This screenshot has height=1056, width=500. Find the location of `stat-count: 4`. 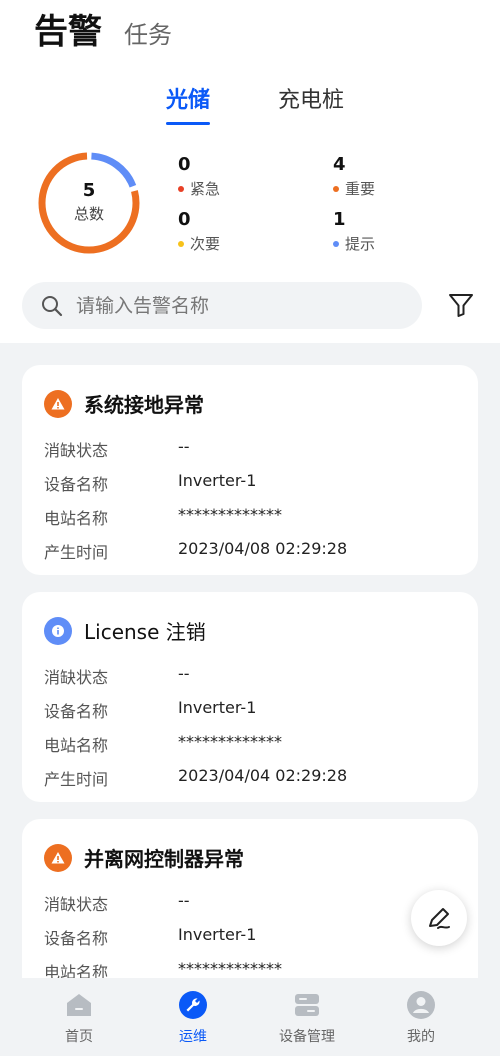

stat-count: 4 is located at coordinates (339, 164).